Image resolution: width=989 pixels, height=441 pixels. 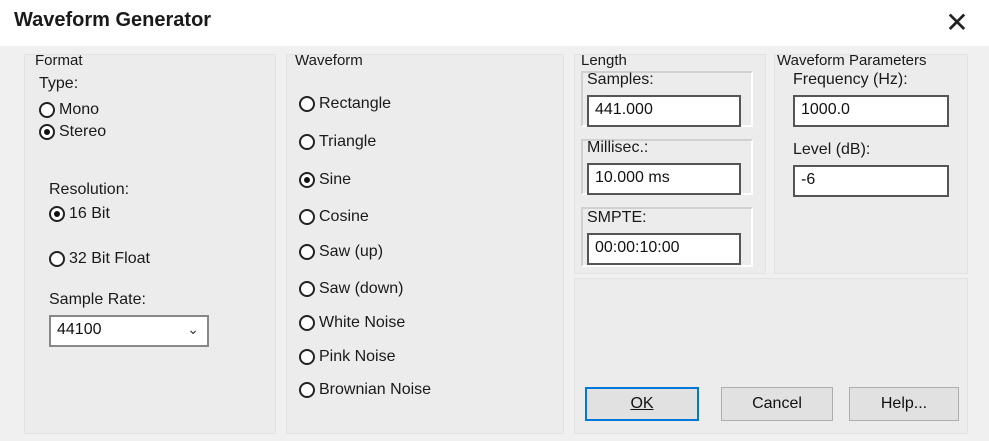 What do you see at coordinates (664, 179) in the screenshot?
I see `millisec-input: 10.000 ms` at bounding box center [664, 179].